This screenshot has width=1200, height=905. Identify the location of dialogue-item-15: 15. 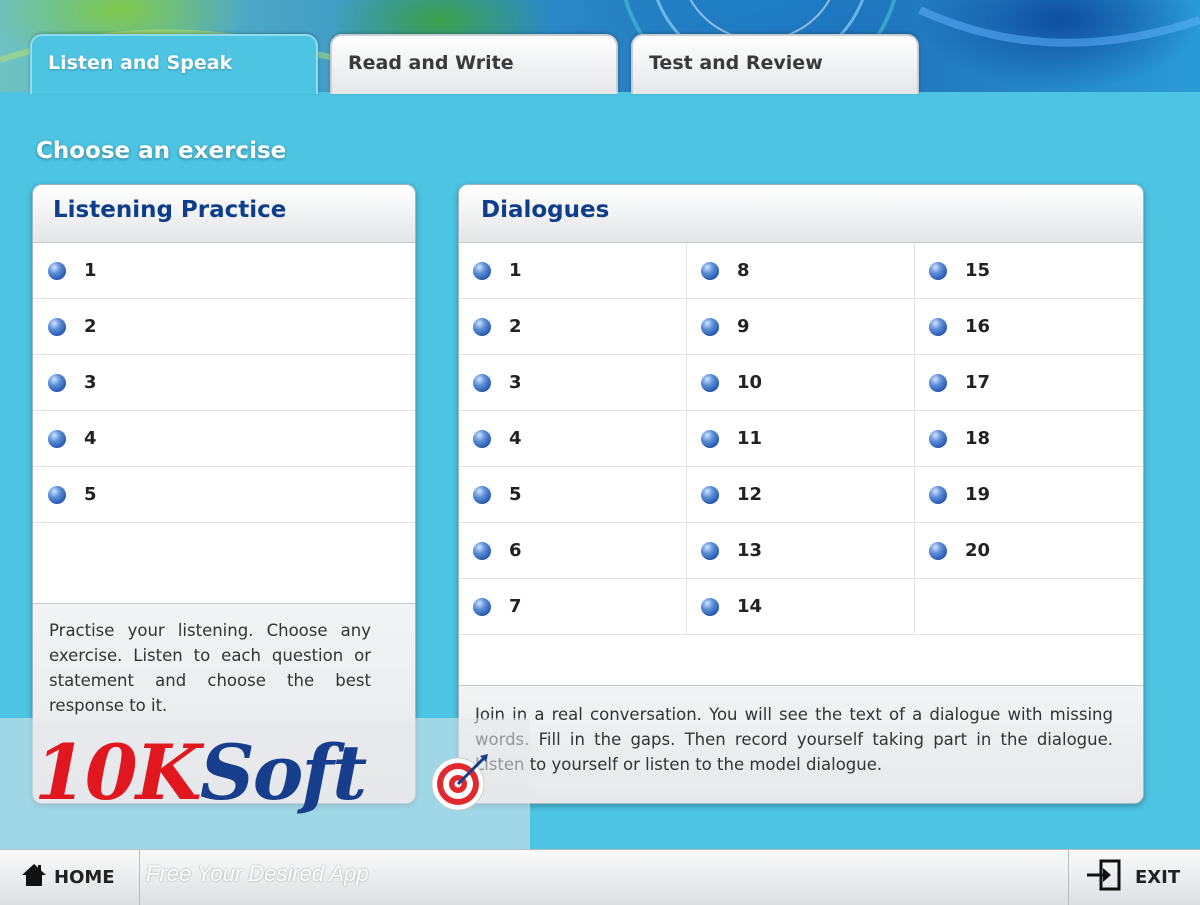
(1028, 271).